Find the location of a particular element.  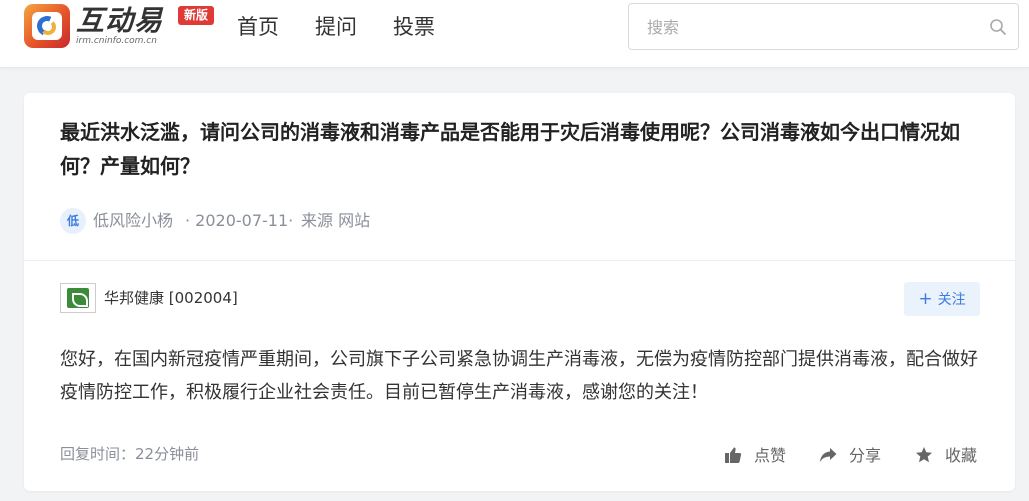

avatar: 低 is located at coordinates (73, 221).